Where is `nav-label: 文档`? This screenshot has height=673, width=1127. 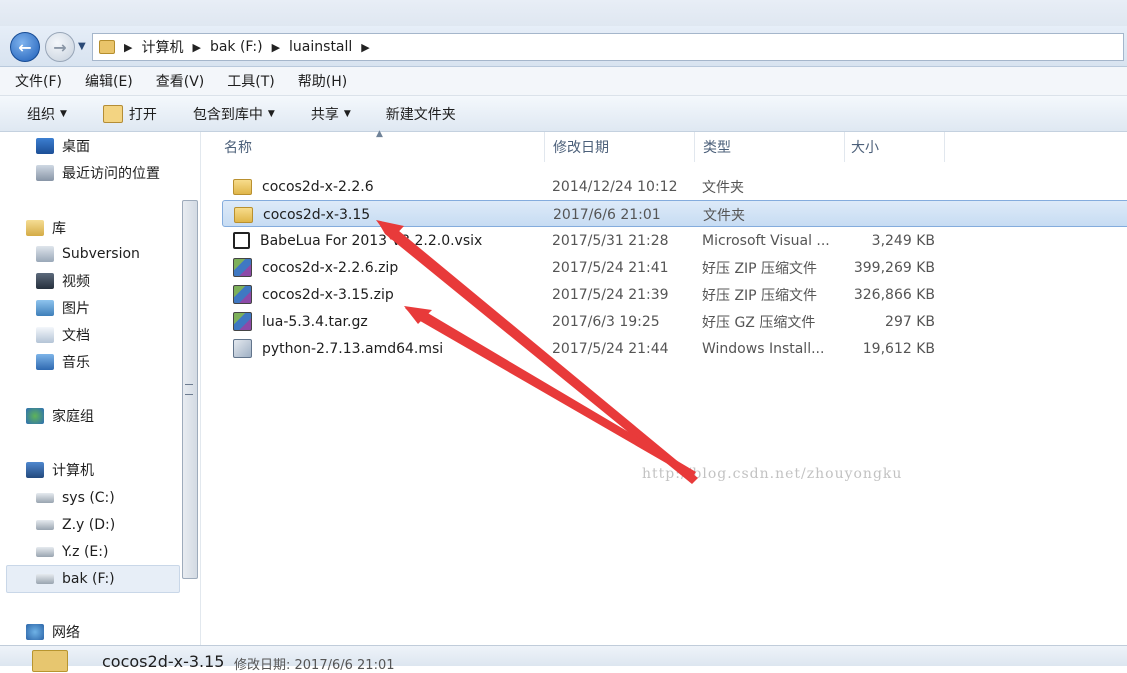
nav-label: 文档 is located at coordinates (76, 336).